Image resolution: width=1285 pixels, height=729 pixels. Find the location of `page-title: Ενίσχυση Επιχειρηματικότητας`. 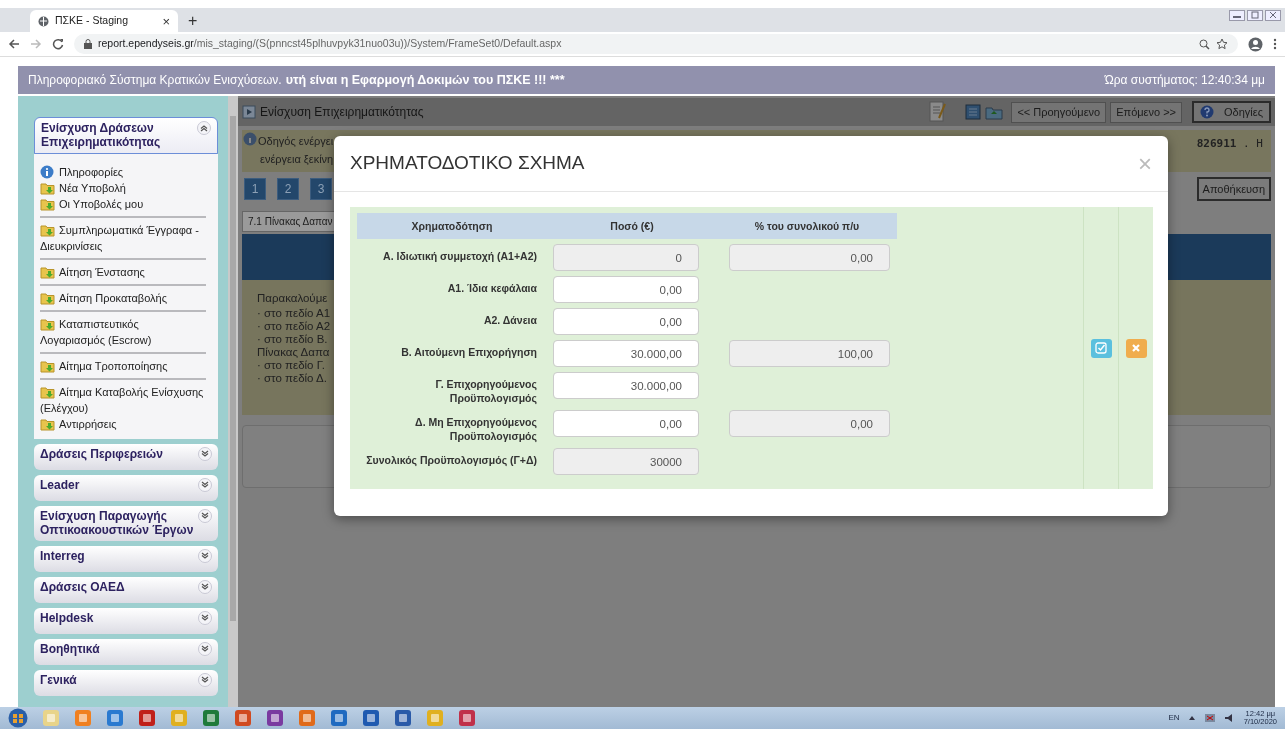

page-title: Ενίσχυση Επιχειρηματικότητας is located at coordinates (342, 112).